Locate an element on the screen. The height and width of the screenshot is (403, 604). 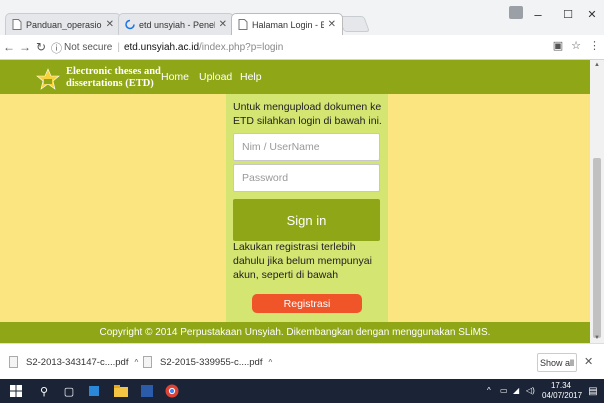
minimize-button: – is located at coordinates (538, 14).